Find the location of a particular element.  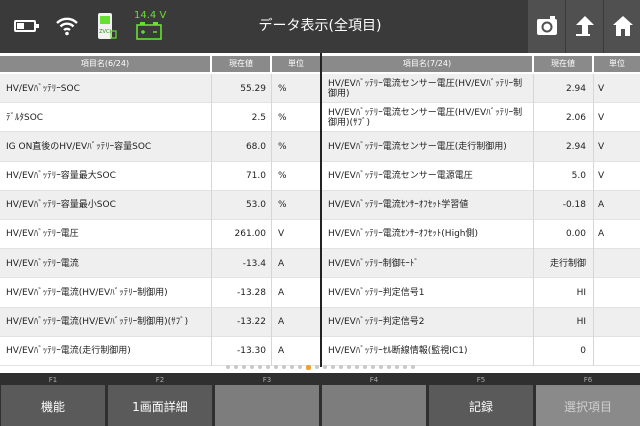

function-key-number: F5 is located at coordinates (481, 380).